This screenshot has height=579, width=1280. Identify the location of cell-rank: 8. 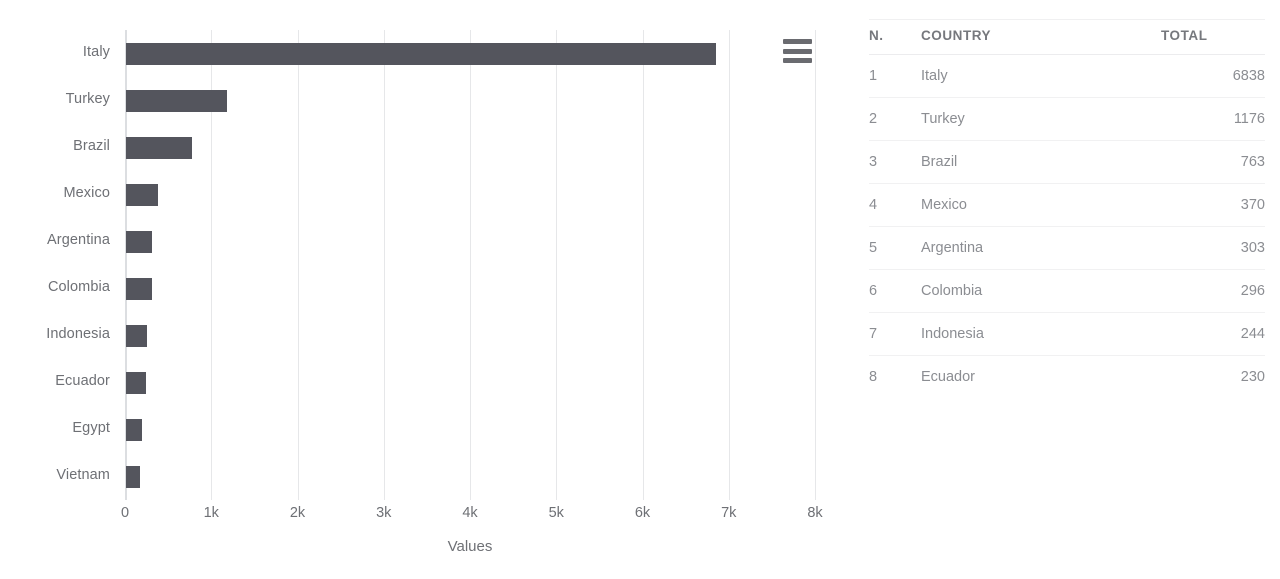
(873, 377).